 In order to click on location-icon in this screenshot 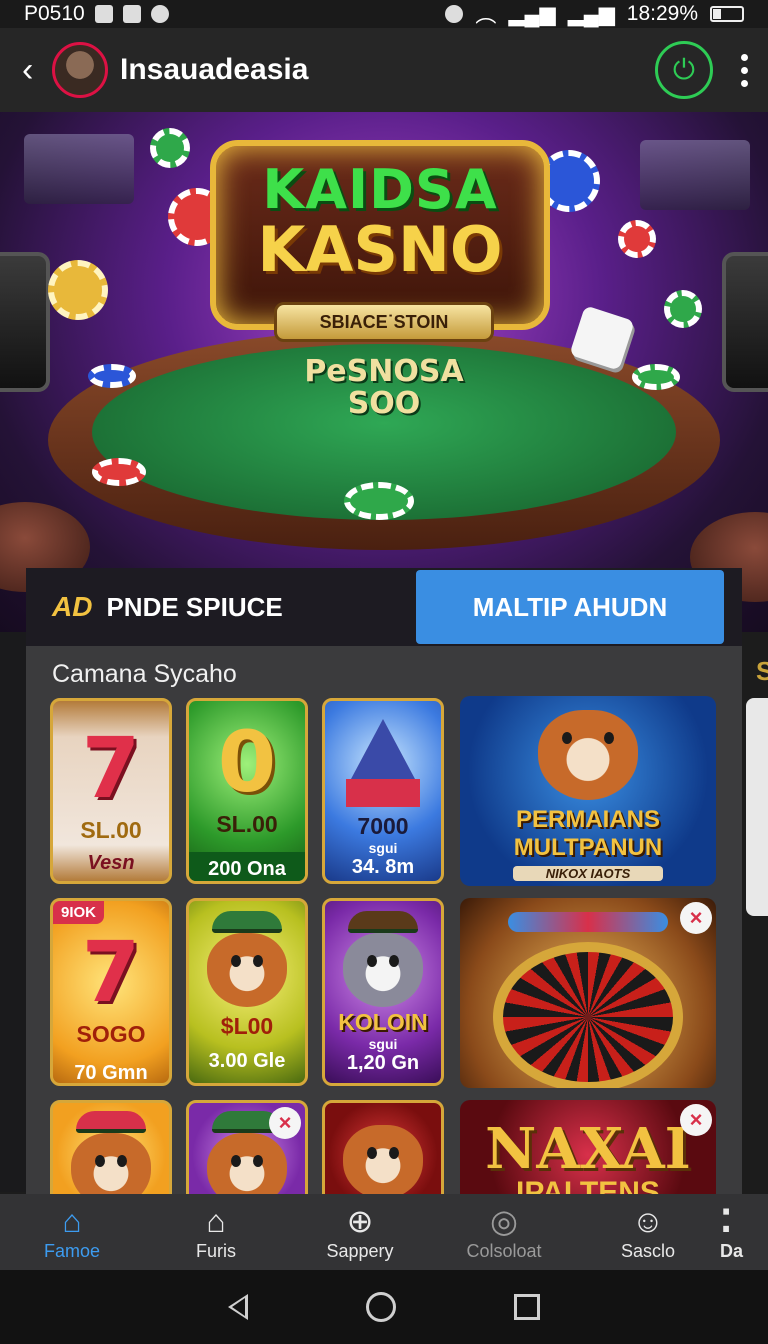, I will do `click(159, 14)`.